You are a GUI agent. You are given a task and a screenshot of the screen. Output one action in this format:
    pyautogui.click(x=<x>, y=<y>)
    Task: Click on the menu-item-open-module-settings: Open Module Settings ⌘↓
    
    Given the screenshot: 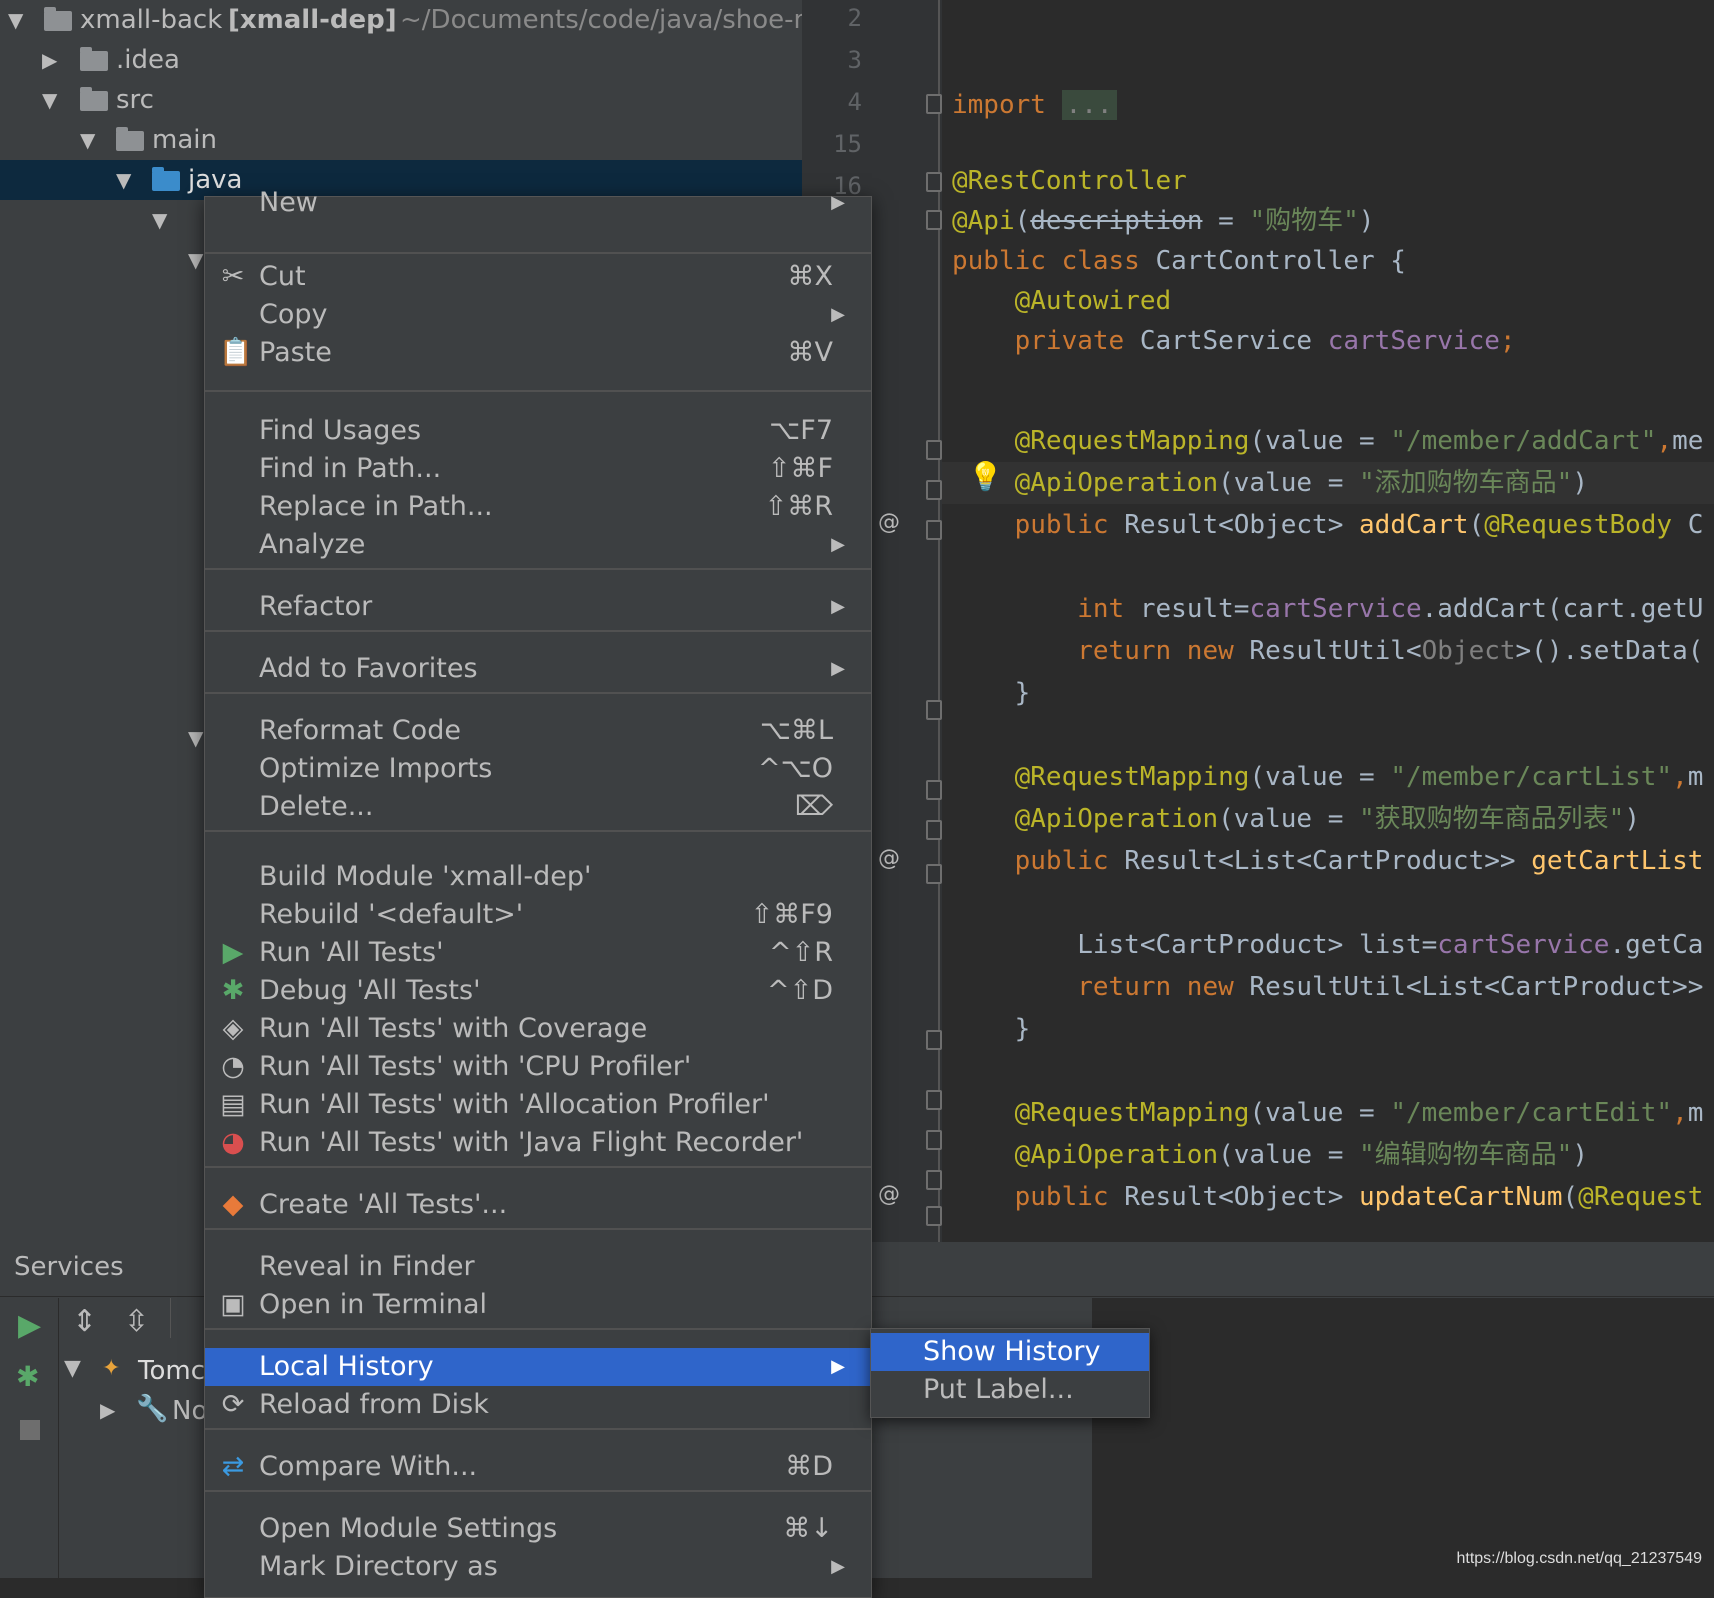 What is the action you would take?
    pyautogui.click(x=538, y=1529)
    